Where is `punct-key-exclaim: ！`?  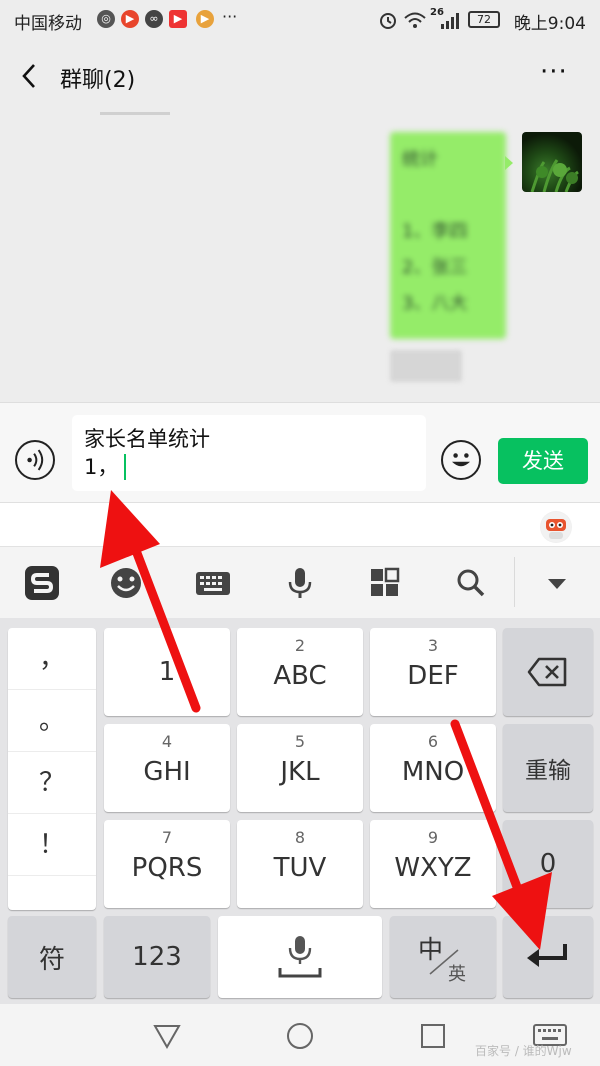
punct-key-exclaim: ！ is located at coordinates (52, 845).